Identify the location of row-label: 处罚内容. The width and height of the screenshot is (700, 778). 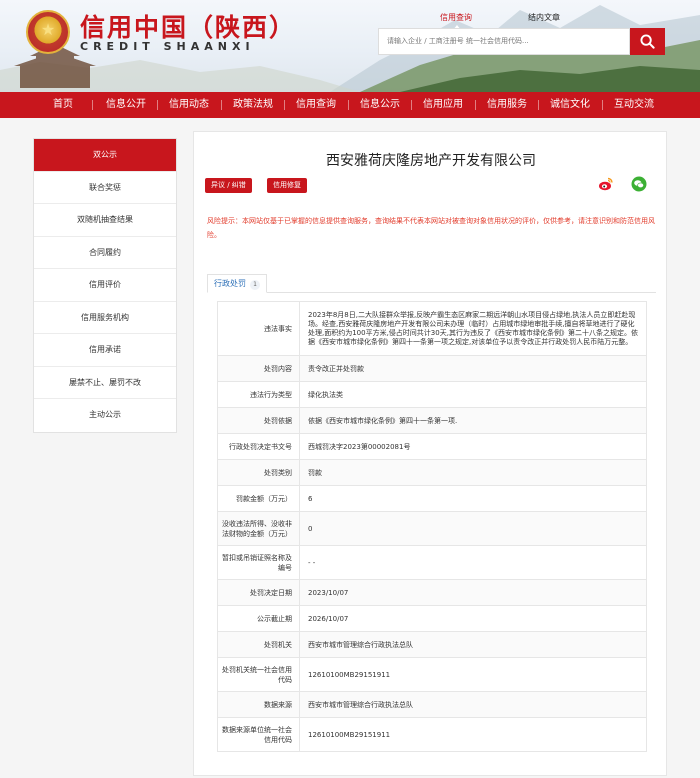
(258, 368).